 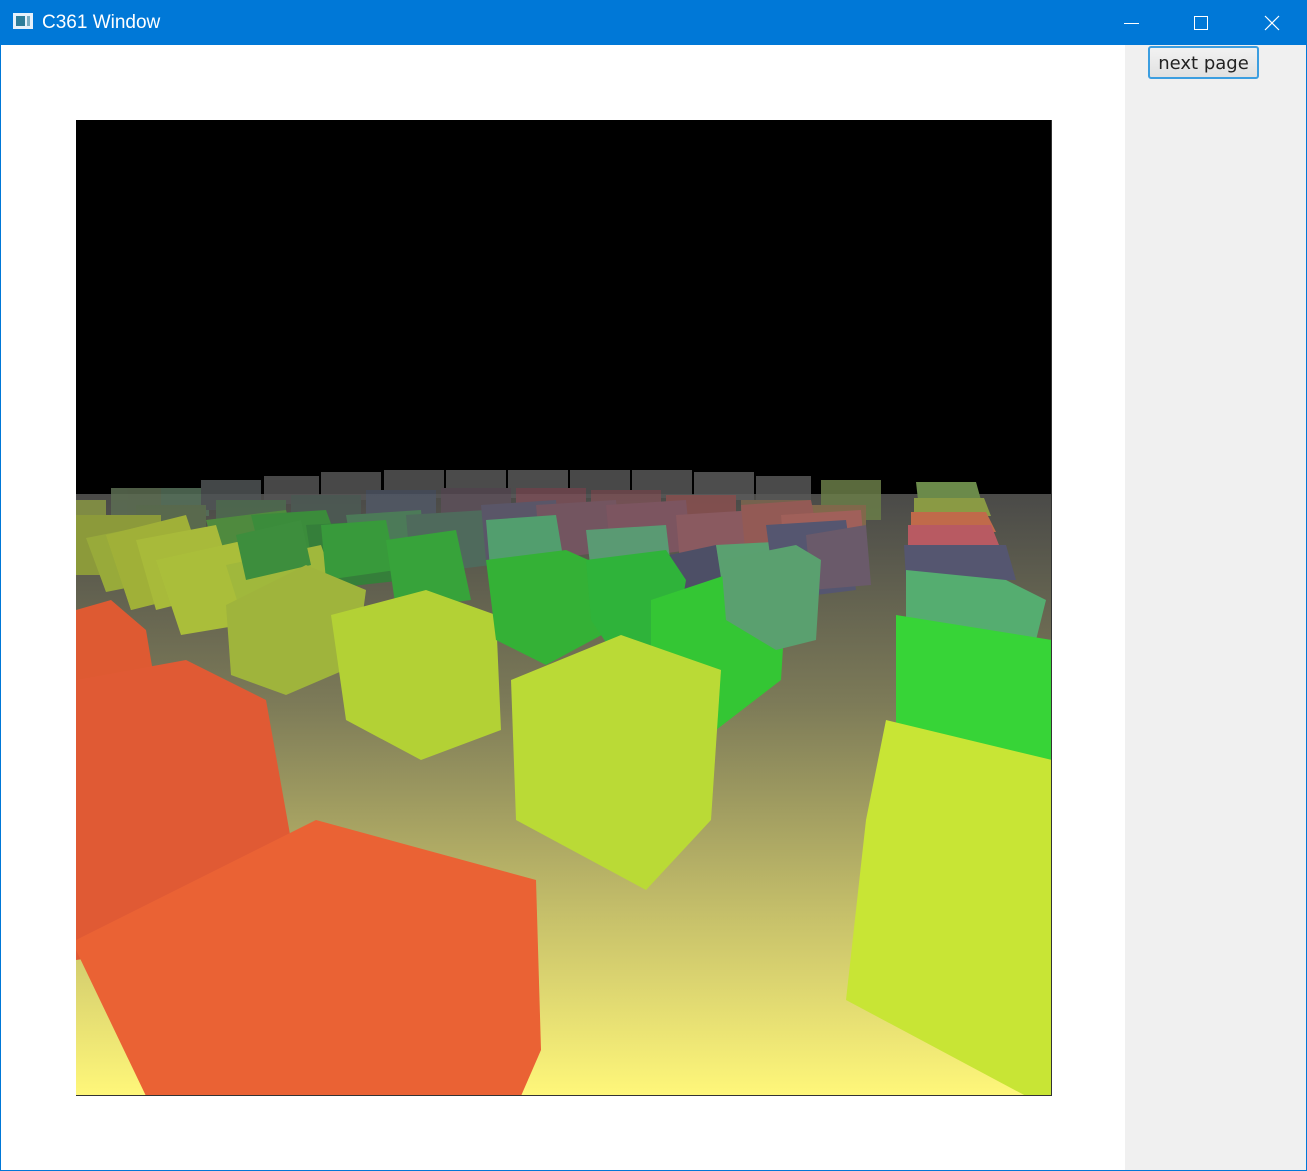 I want to click on next-page-button: next page, so click(x=1203, y=62).